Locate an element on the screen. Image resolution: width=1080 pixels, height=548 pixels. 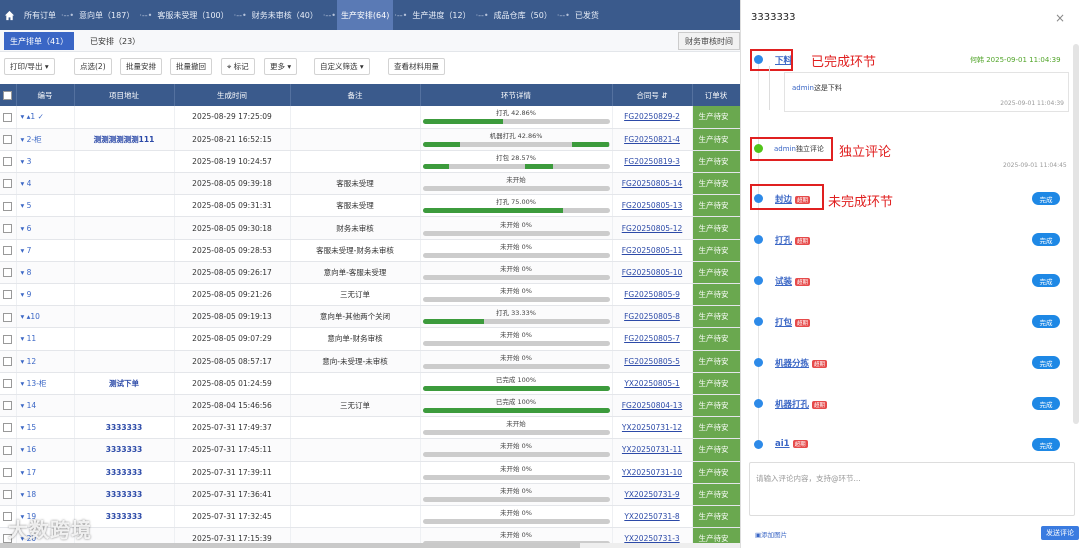
tab-arranged: 已安排（23） is located at coordinates (115, 41).